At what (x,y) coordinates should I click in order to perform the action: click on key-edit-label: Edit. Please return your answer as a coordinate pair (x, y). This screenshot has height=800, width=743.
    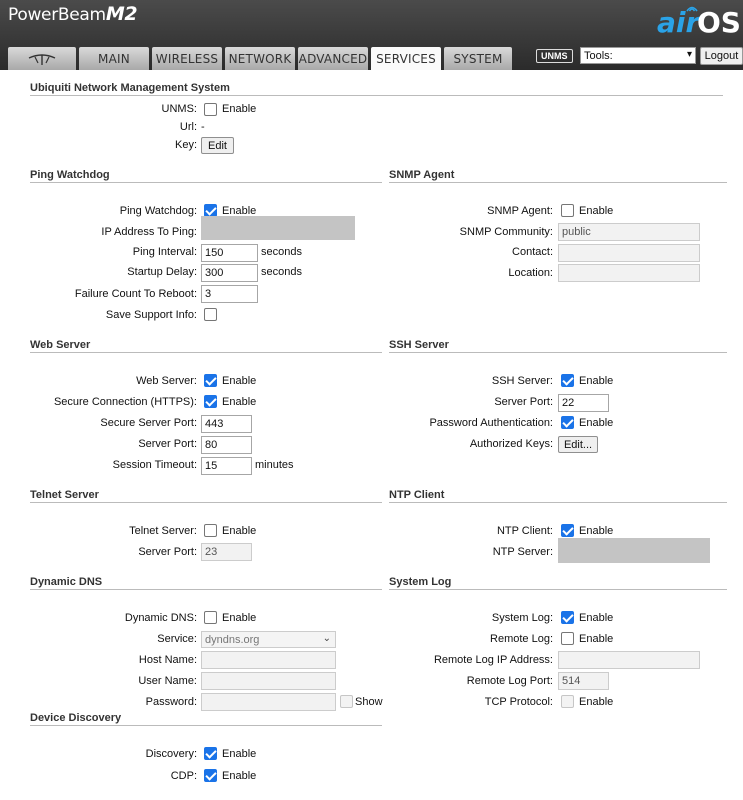
    Looking at the image, I should click on (217, 145).